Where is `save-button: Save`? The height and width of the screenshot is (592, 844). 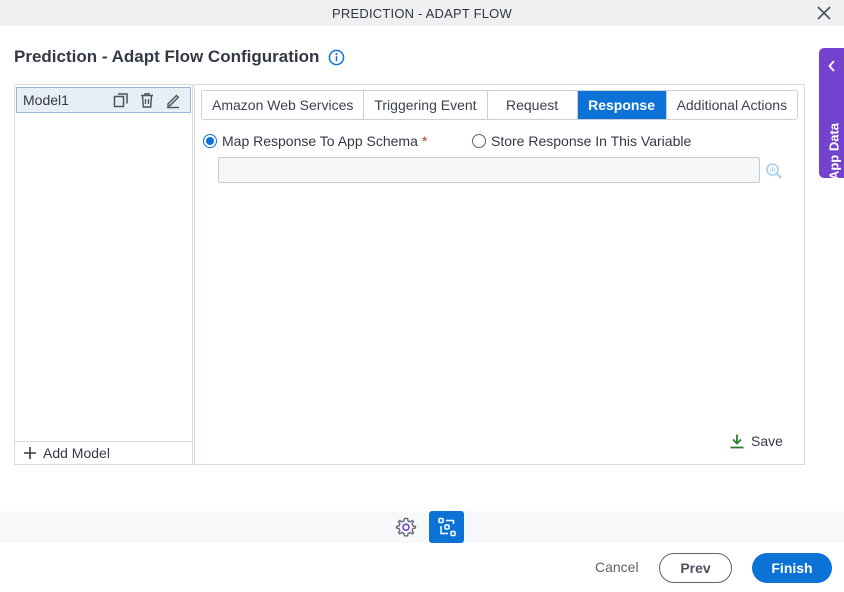 save-button: Save is located at coordinates (756, 441).